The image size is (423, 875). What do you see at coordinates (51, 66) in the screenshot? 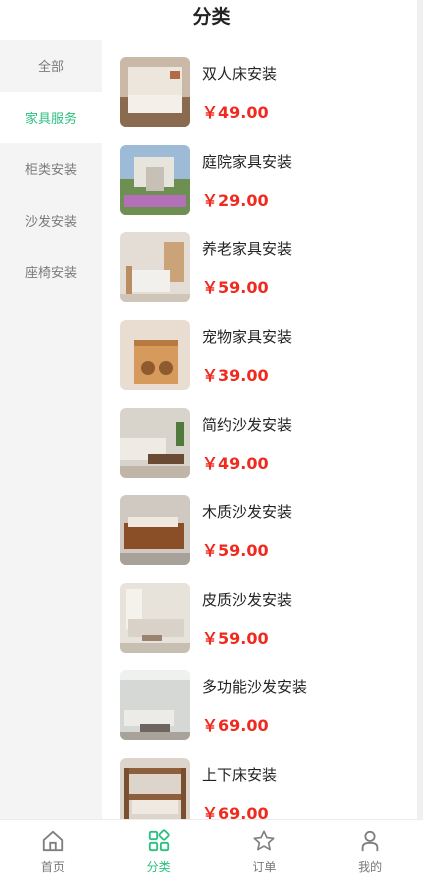
I see `sidebar-item-all: 全部` at bounding box center [51, 66].